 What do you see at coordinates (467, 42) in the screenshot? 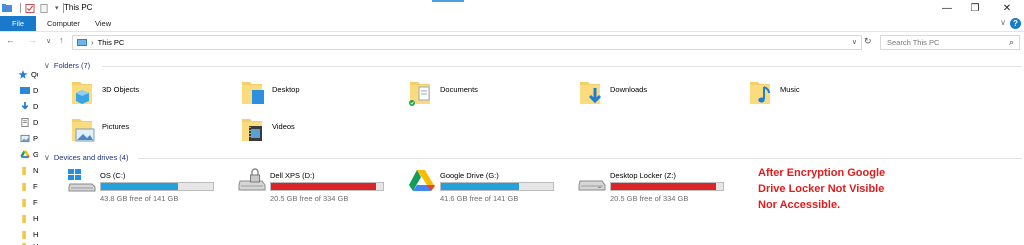
I see `address-bar: › This PC ∨` at bounding box center [467, 42].